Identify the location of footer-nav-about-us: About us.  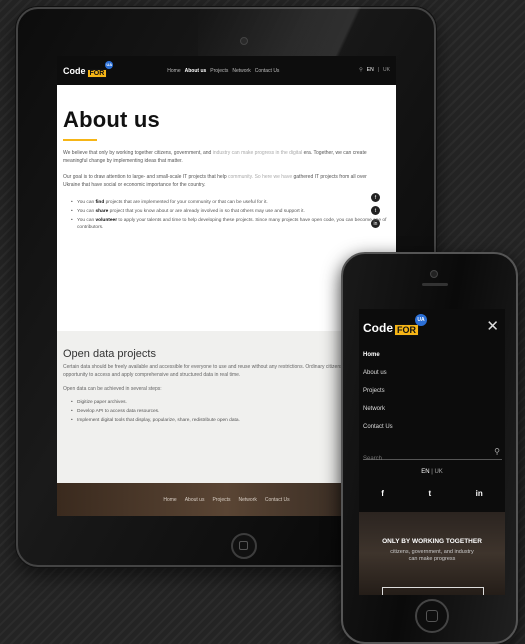
(195, 500).